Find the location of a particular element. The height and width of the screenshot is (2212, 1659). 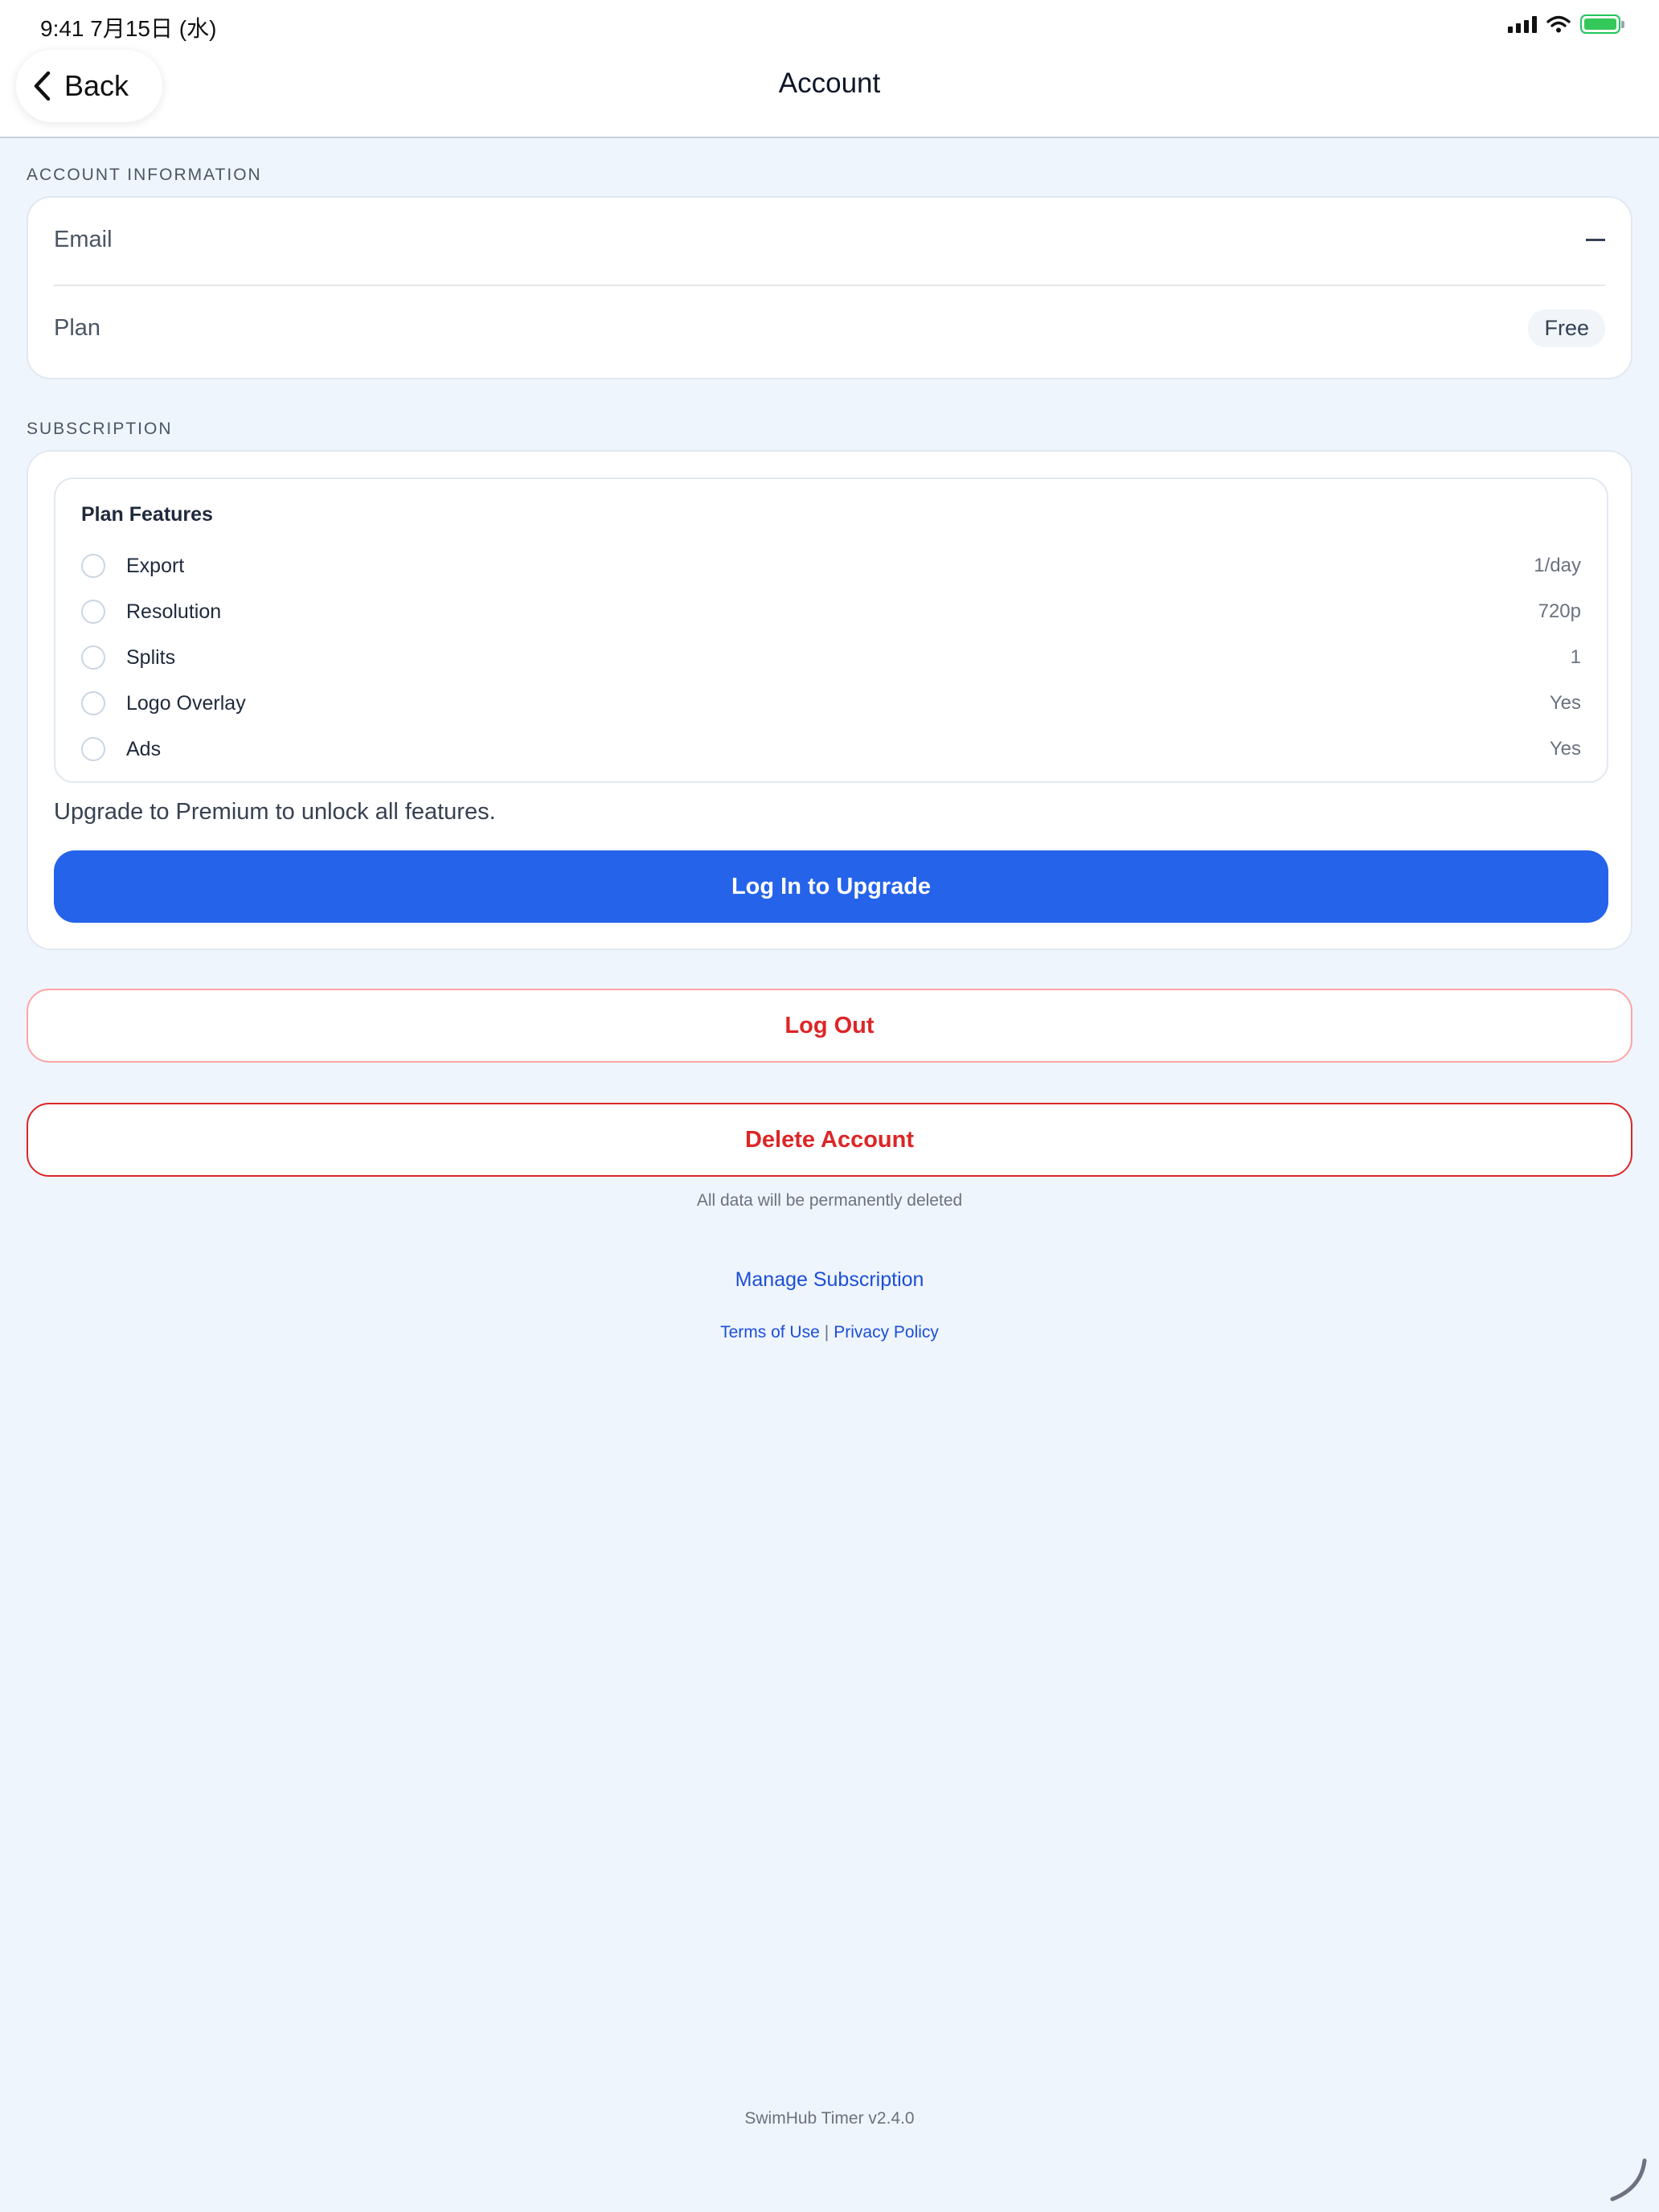

manage-subscription-link: Manage Subscription is located at coordinates (829, 1280).